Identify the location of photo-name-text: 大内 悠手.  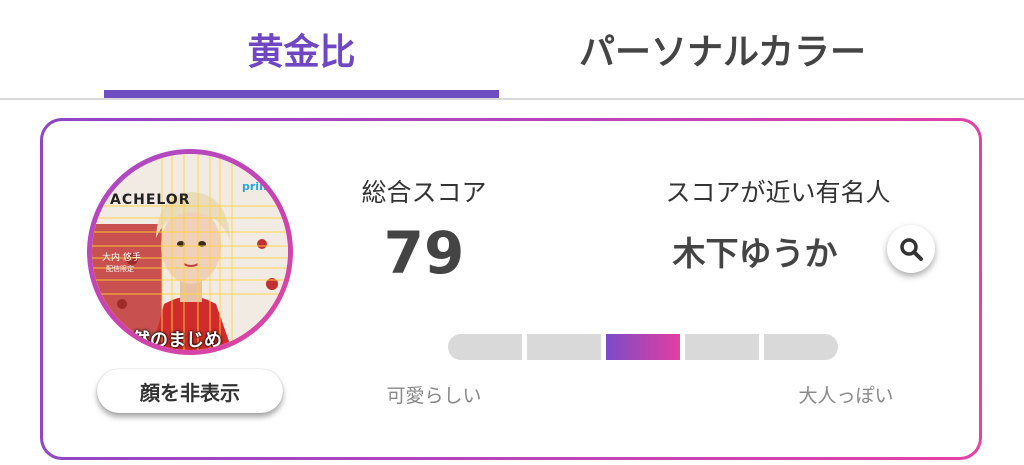
(121, 258).